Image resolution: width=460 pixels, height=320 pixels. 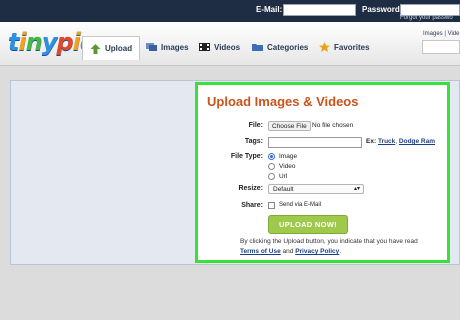 I want to click on tab-images: Images, so click(x=167, y=47).